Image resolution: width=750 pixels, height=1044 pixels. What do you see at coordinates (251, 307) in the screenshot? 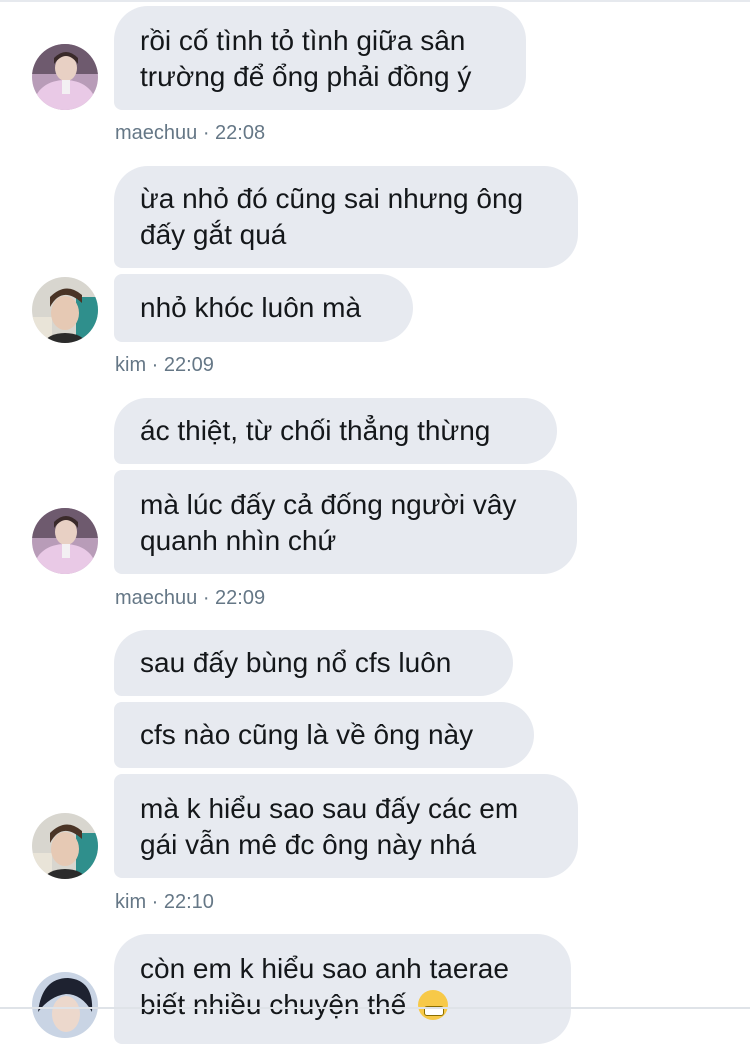
I see `message-line: nhỏ khóc luôn mà` at bounding box center [251, 307].